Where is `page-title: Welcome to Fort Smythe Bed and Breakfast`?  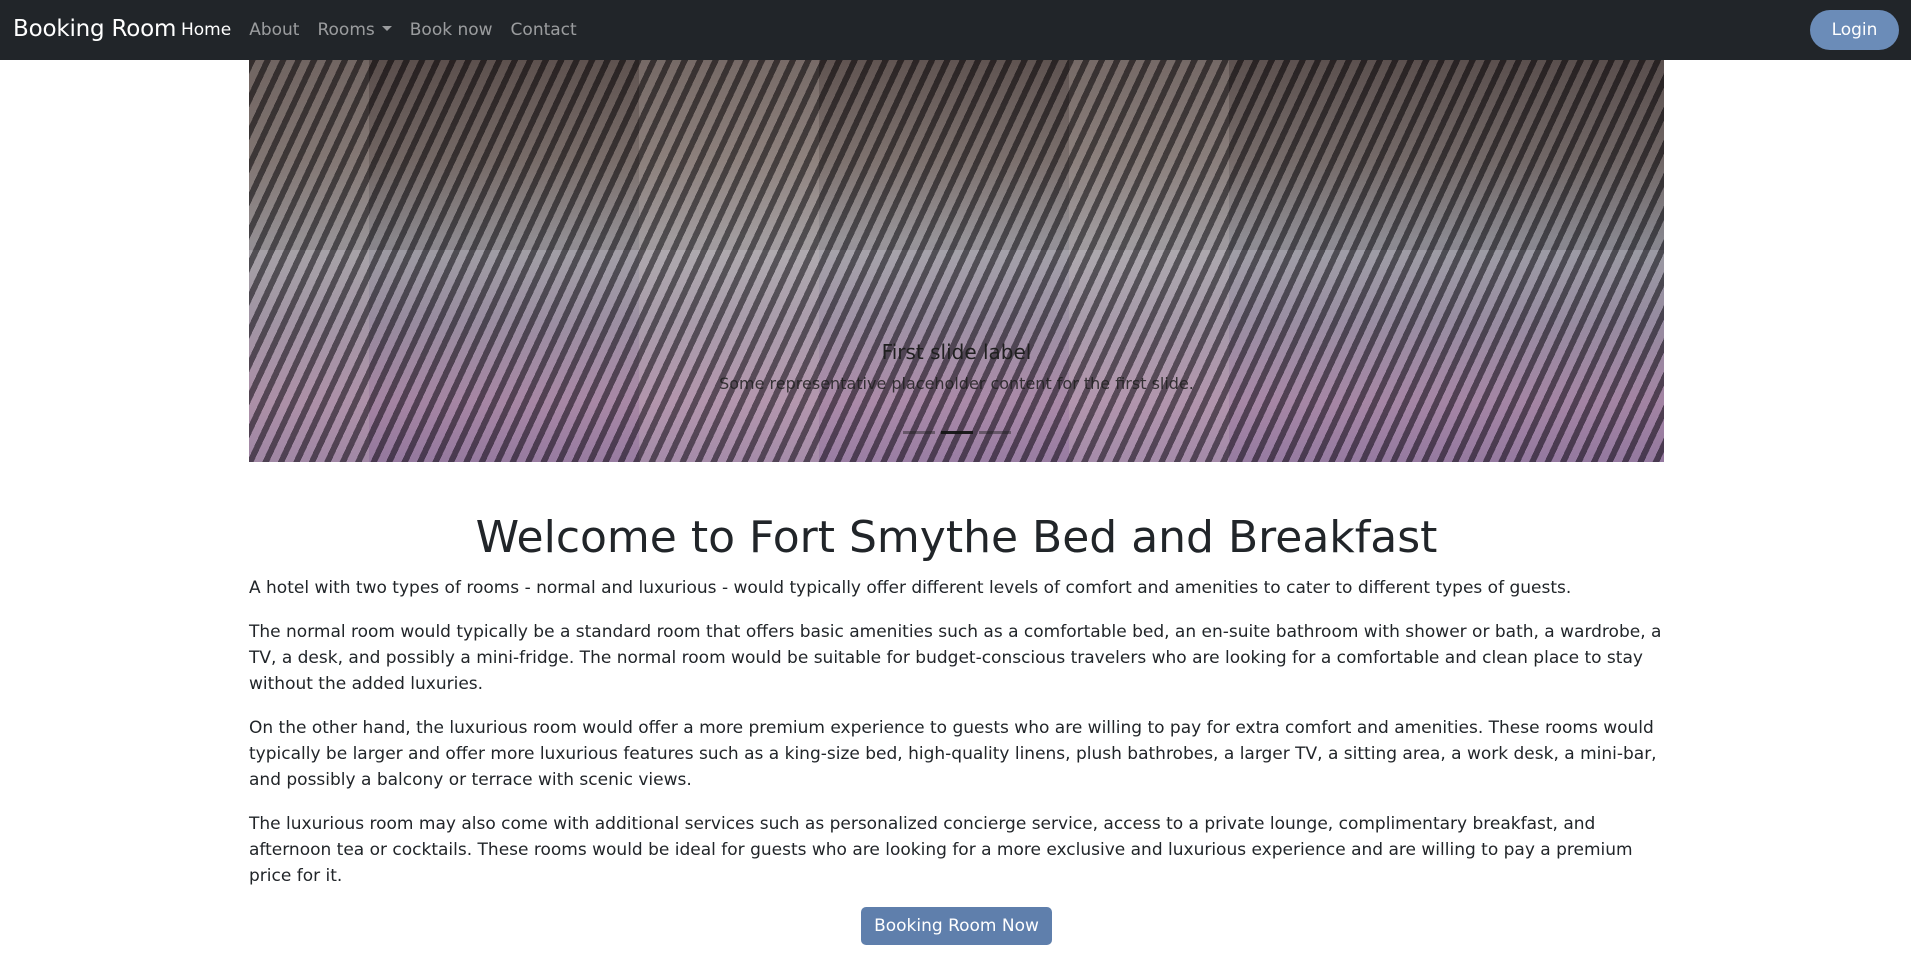
page-title: Welcome to Fort Smythe Bed and Breakfast is located at coordinates (956, 537).